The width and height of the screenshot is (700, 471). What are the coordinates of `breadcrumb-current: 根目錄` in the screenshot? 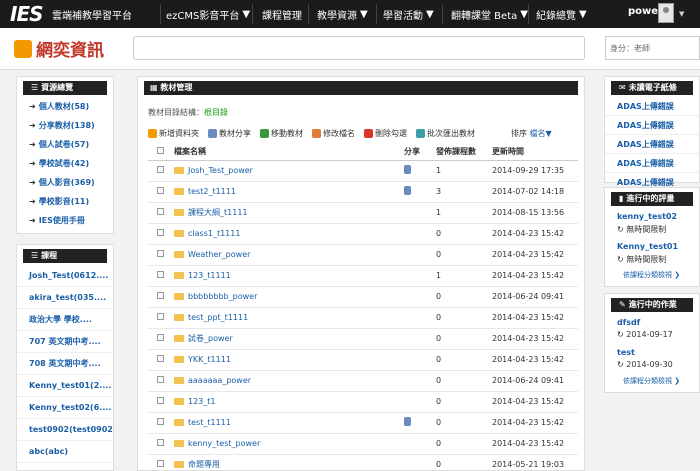 It's located at (216, 112).